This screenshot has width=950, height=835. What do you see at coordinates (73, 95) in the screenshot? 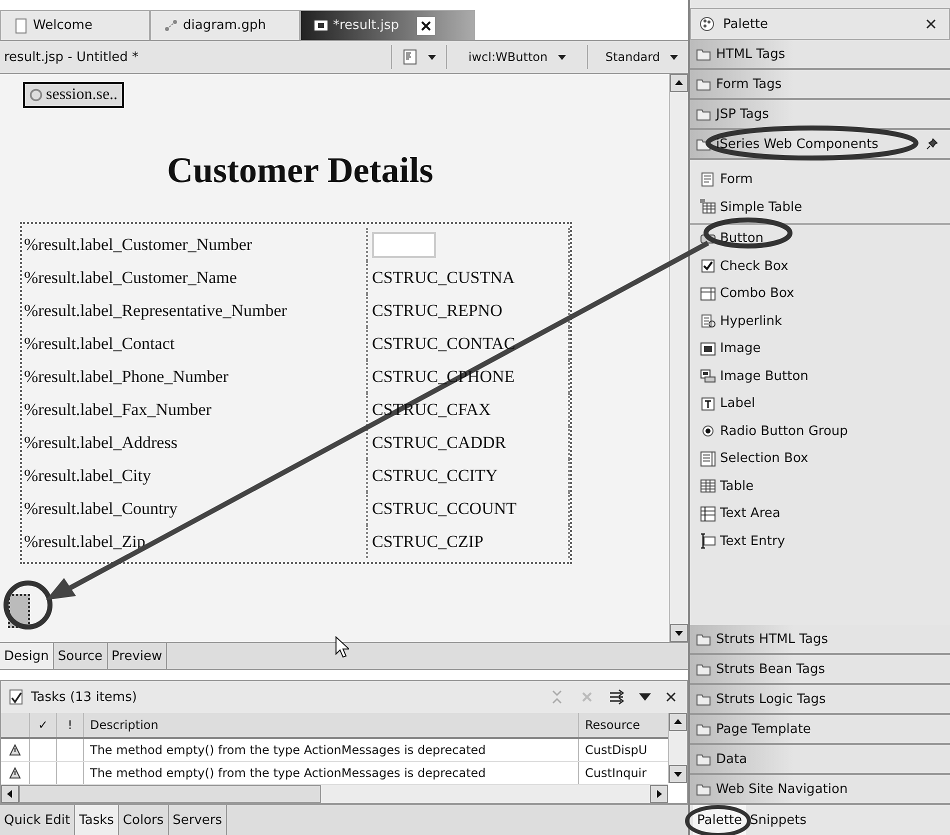
I see `session-bean: session.se..` at bounding box center [73, 95].